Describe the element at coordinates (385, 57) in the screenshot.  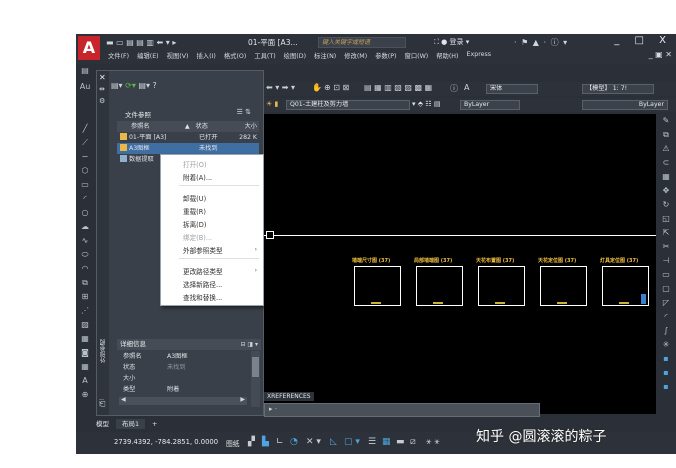
I see `menu-item: 参数(P)` at that location.